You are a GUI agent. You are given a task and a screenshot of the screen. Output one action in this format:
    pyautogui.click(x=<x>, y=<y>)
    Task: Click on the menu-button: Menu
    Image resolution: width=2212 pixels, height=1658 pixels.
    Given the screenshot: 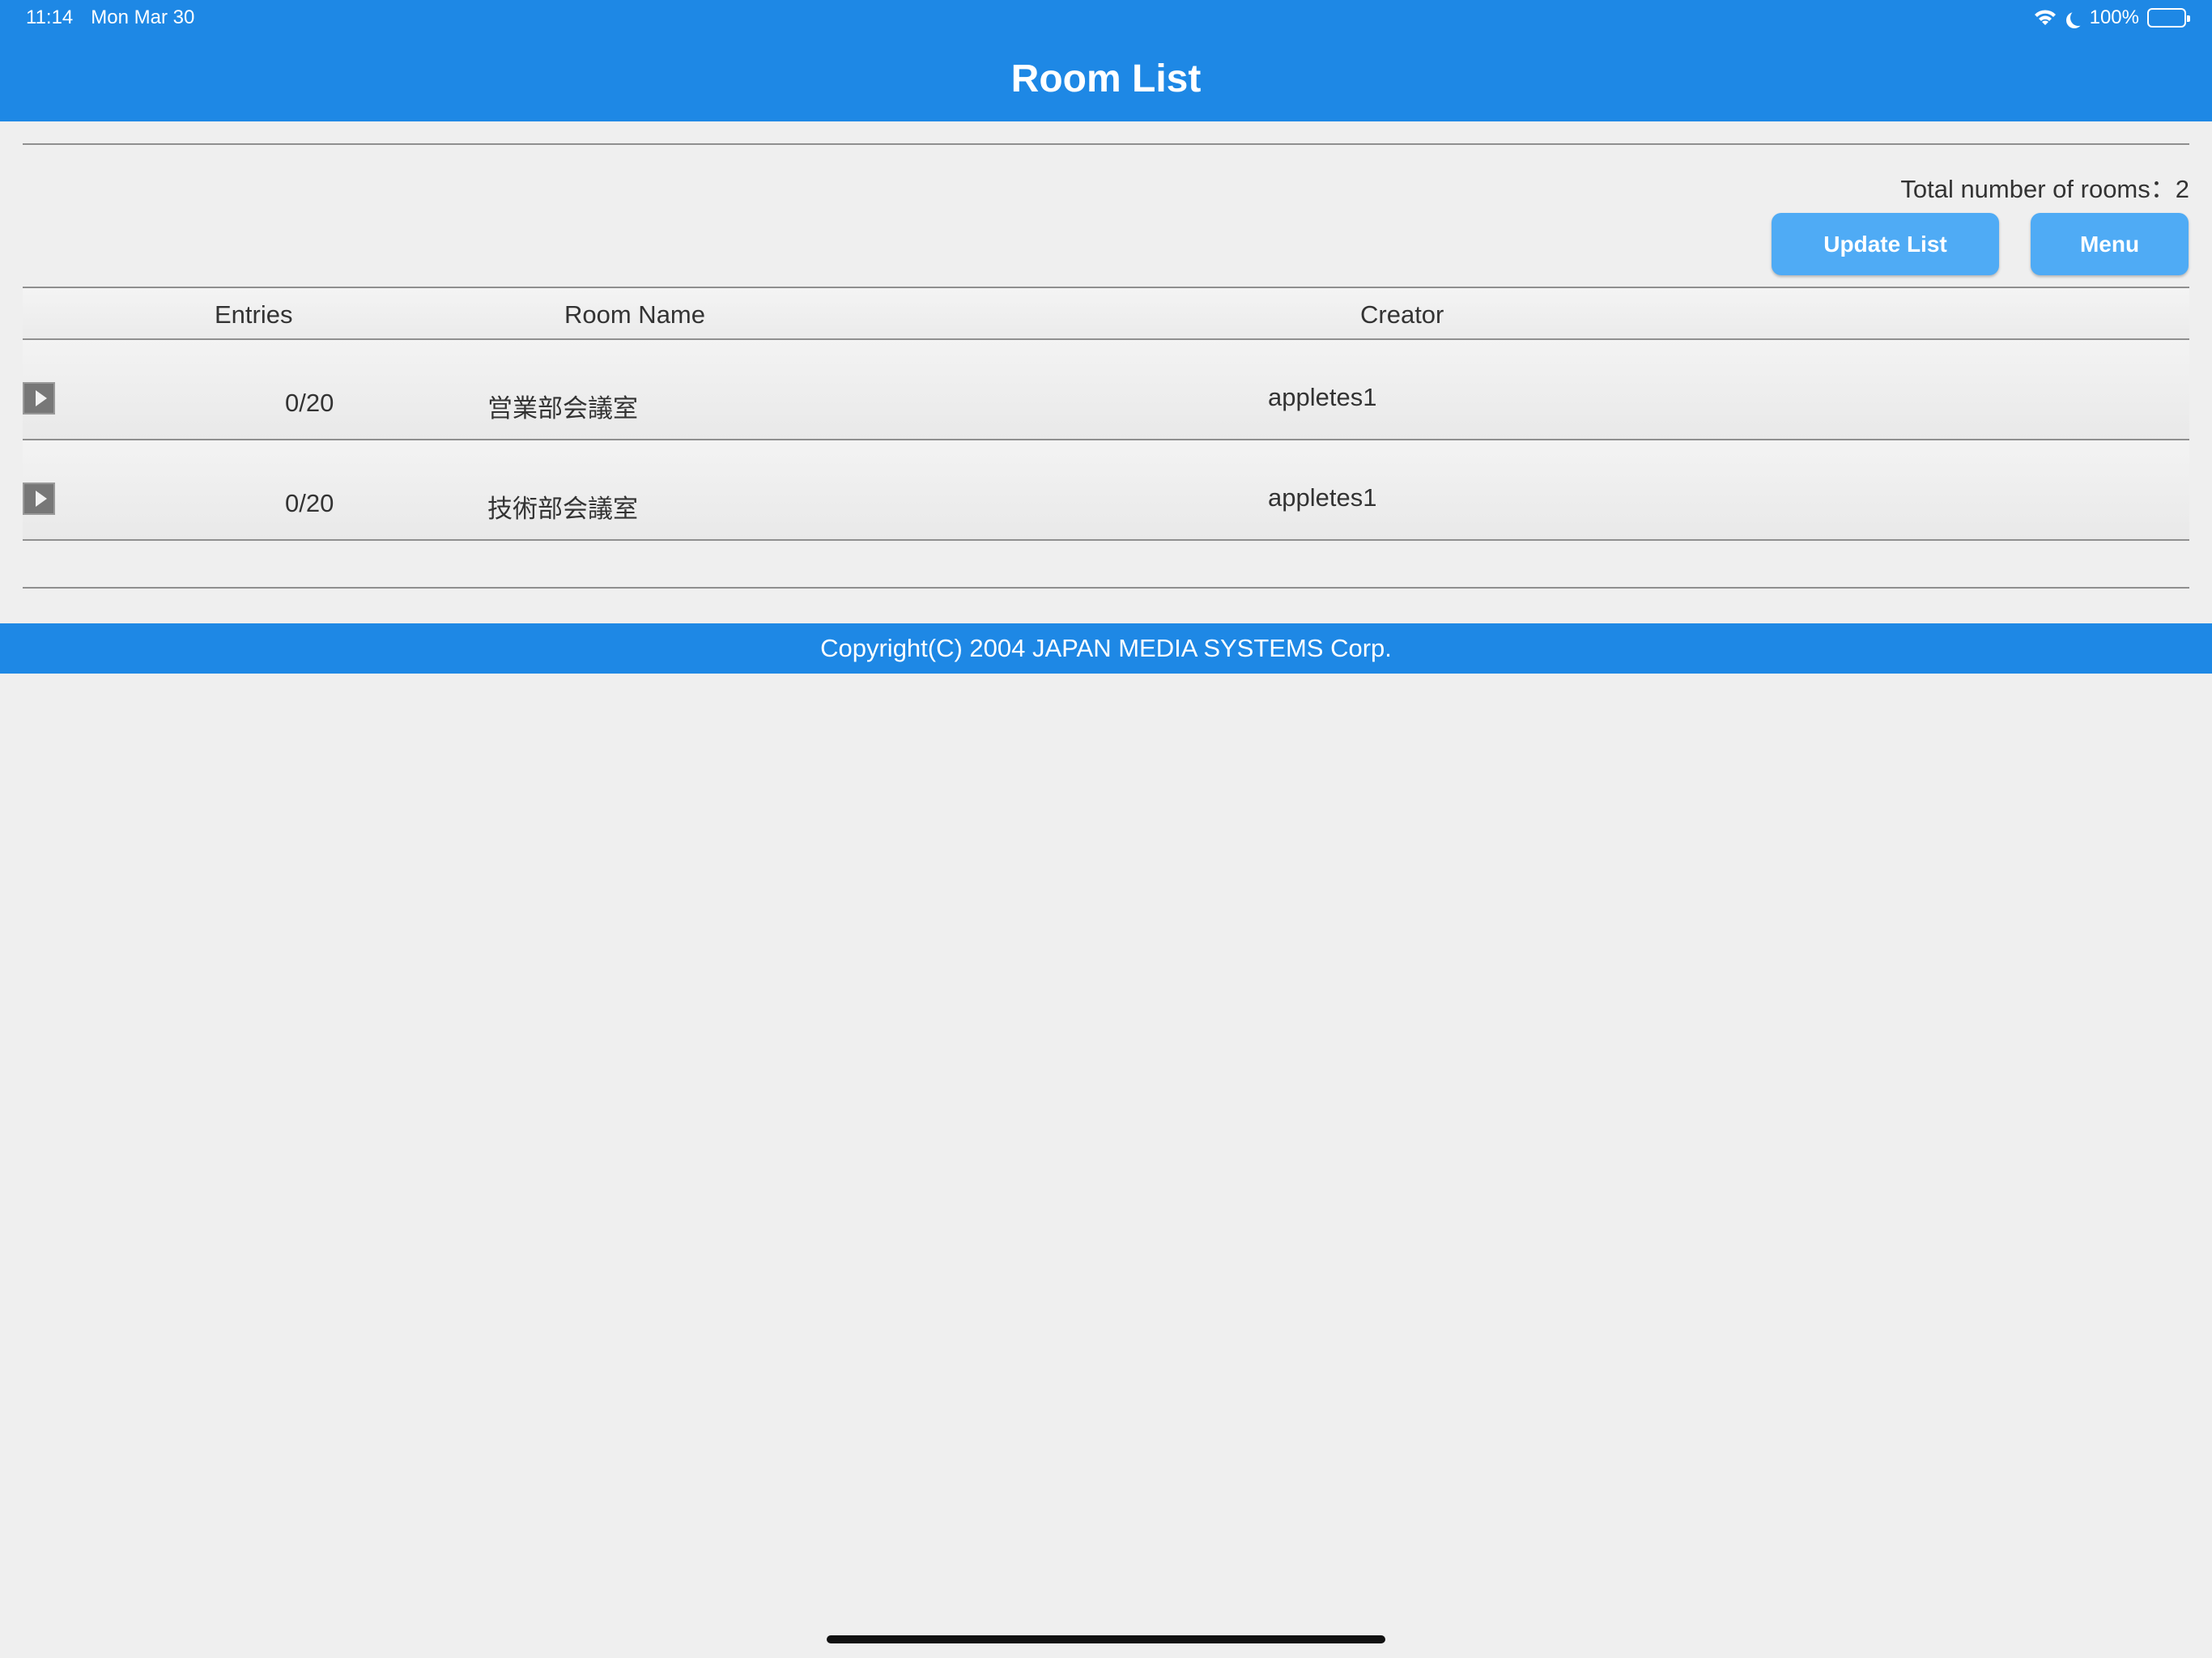 What is the action you would take?
    pyautogui.click(x=2110, y=244)
    